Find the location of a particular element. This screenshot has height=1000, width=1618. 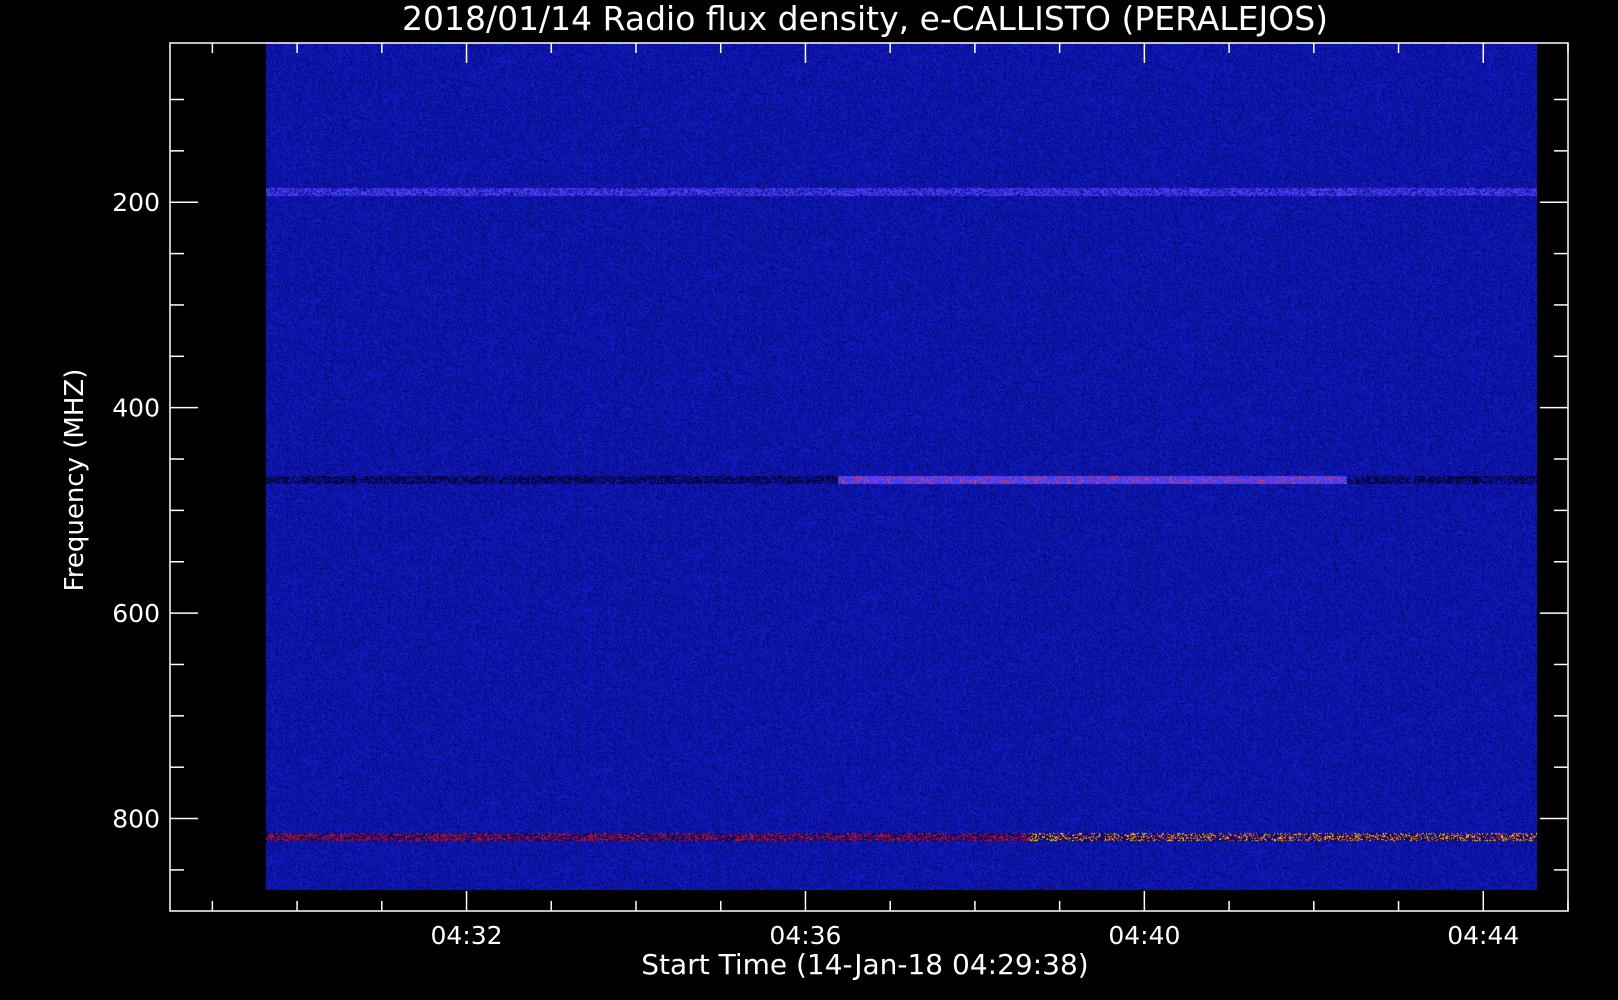

x-tick-label: 04:36 is located at coordinates (805, 935).